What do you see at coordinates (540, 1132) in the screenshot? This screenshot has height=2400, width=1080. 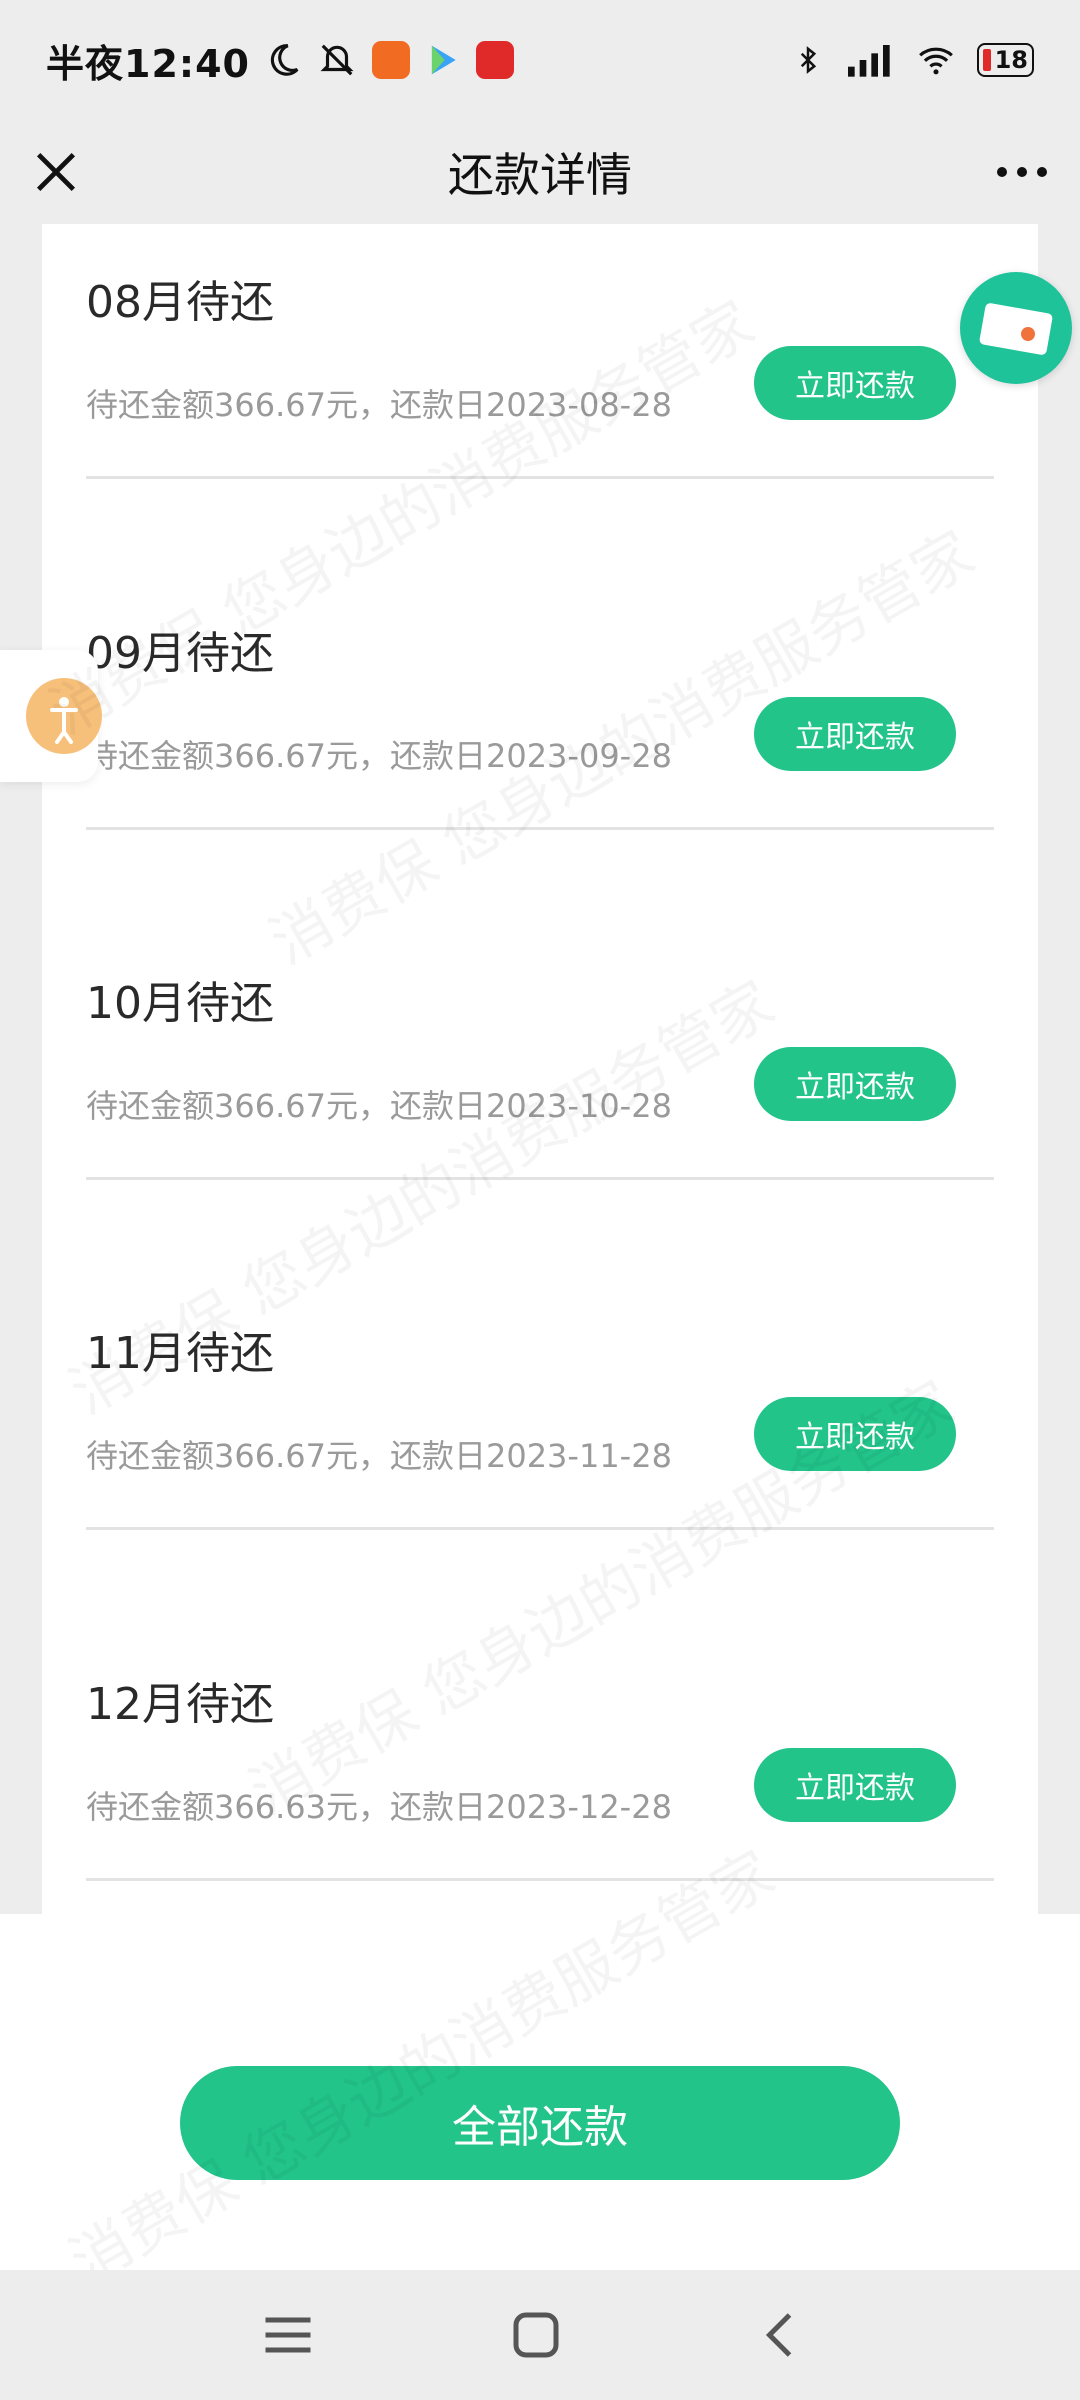 I see `installment-row: 10月待还 待还金额366.67元，还款日2023-10-28 立即还款` at bounding box center [540, 1132].